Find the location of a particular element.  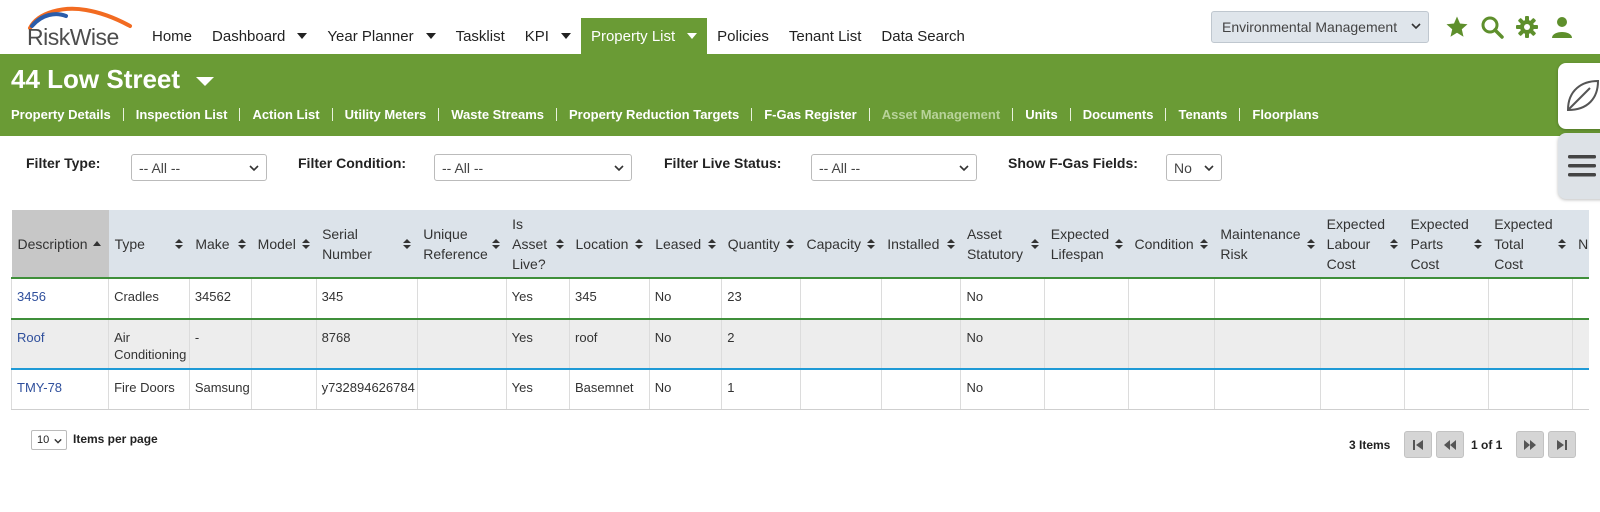

column-header-condition: Condition is located at coordinates (1171, 244).